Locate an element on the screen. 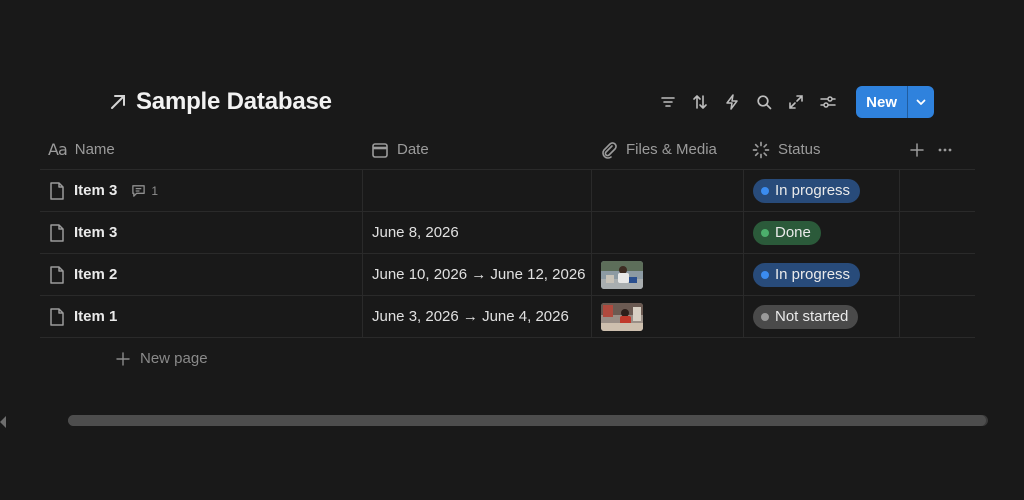 The height and width of the screenshot is (500, 1024). column-header-status: Status is located at coordinates (821, 149).